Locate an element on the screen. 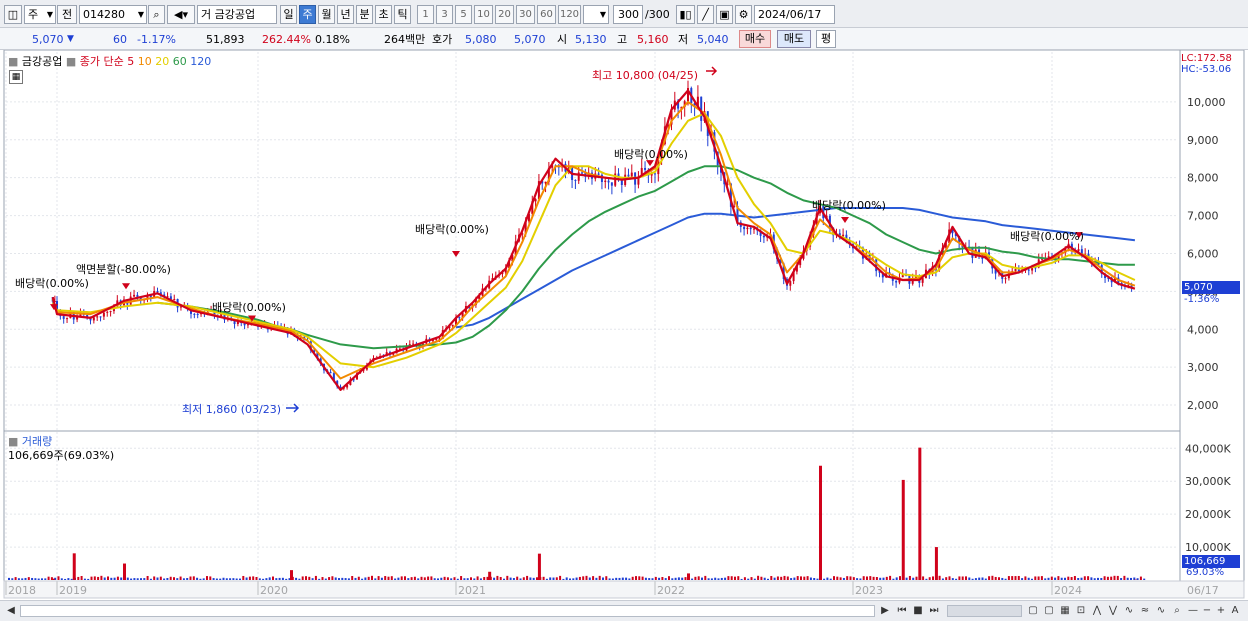 The width and height of the screenshot is (1248, 621). period-button-week: 주 is located at coordinates (307, 14).